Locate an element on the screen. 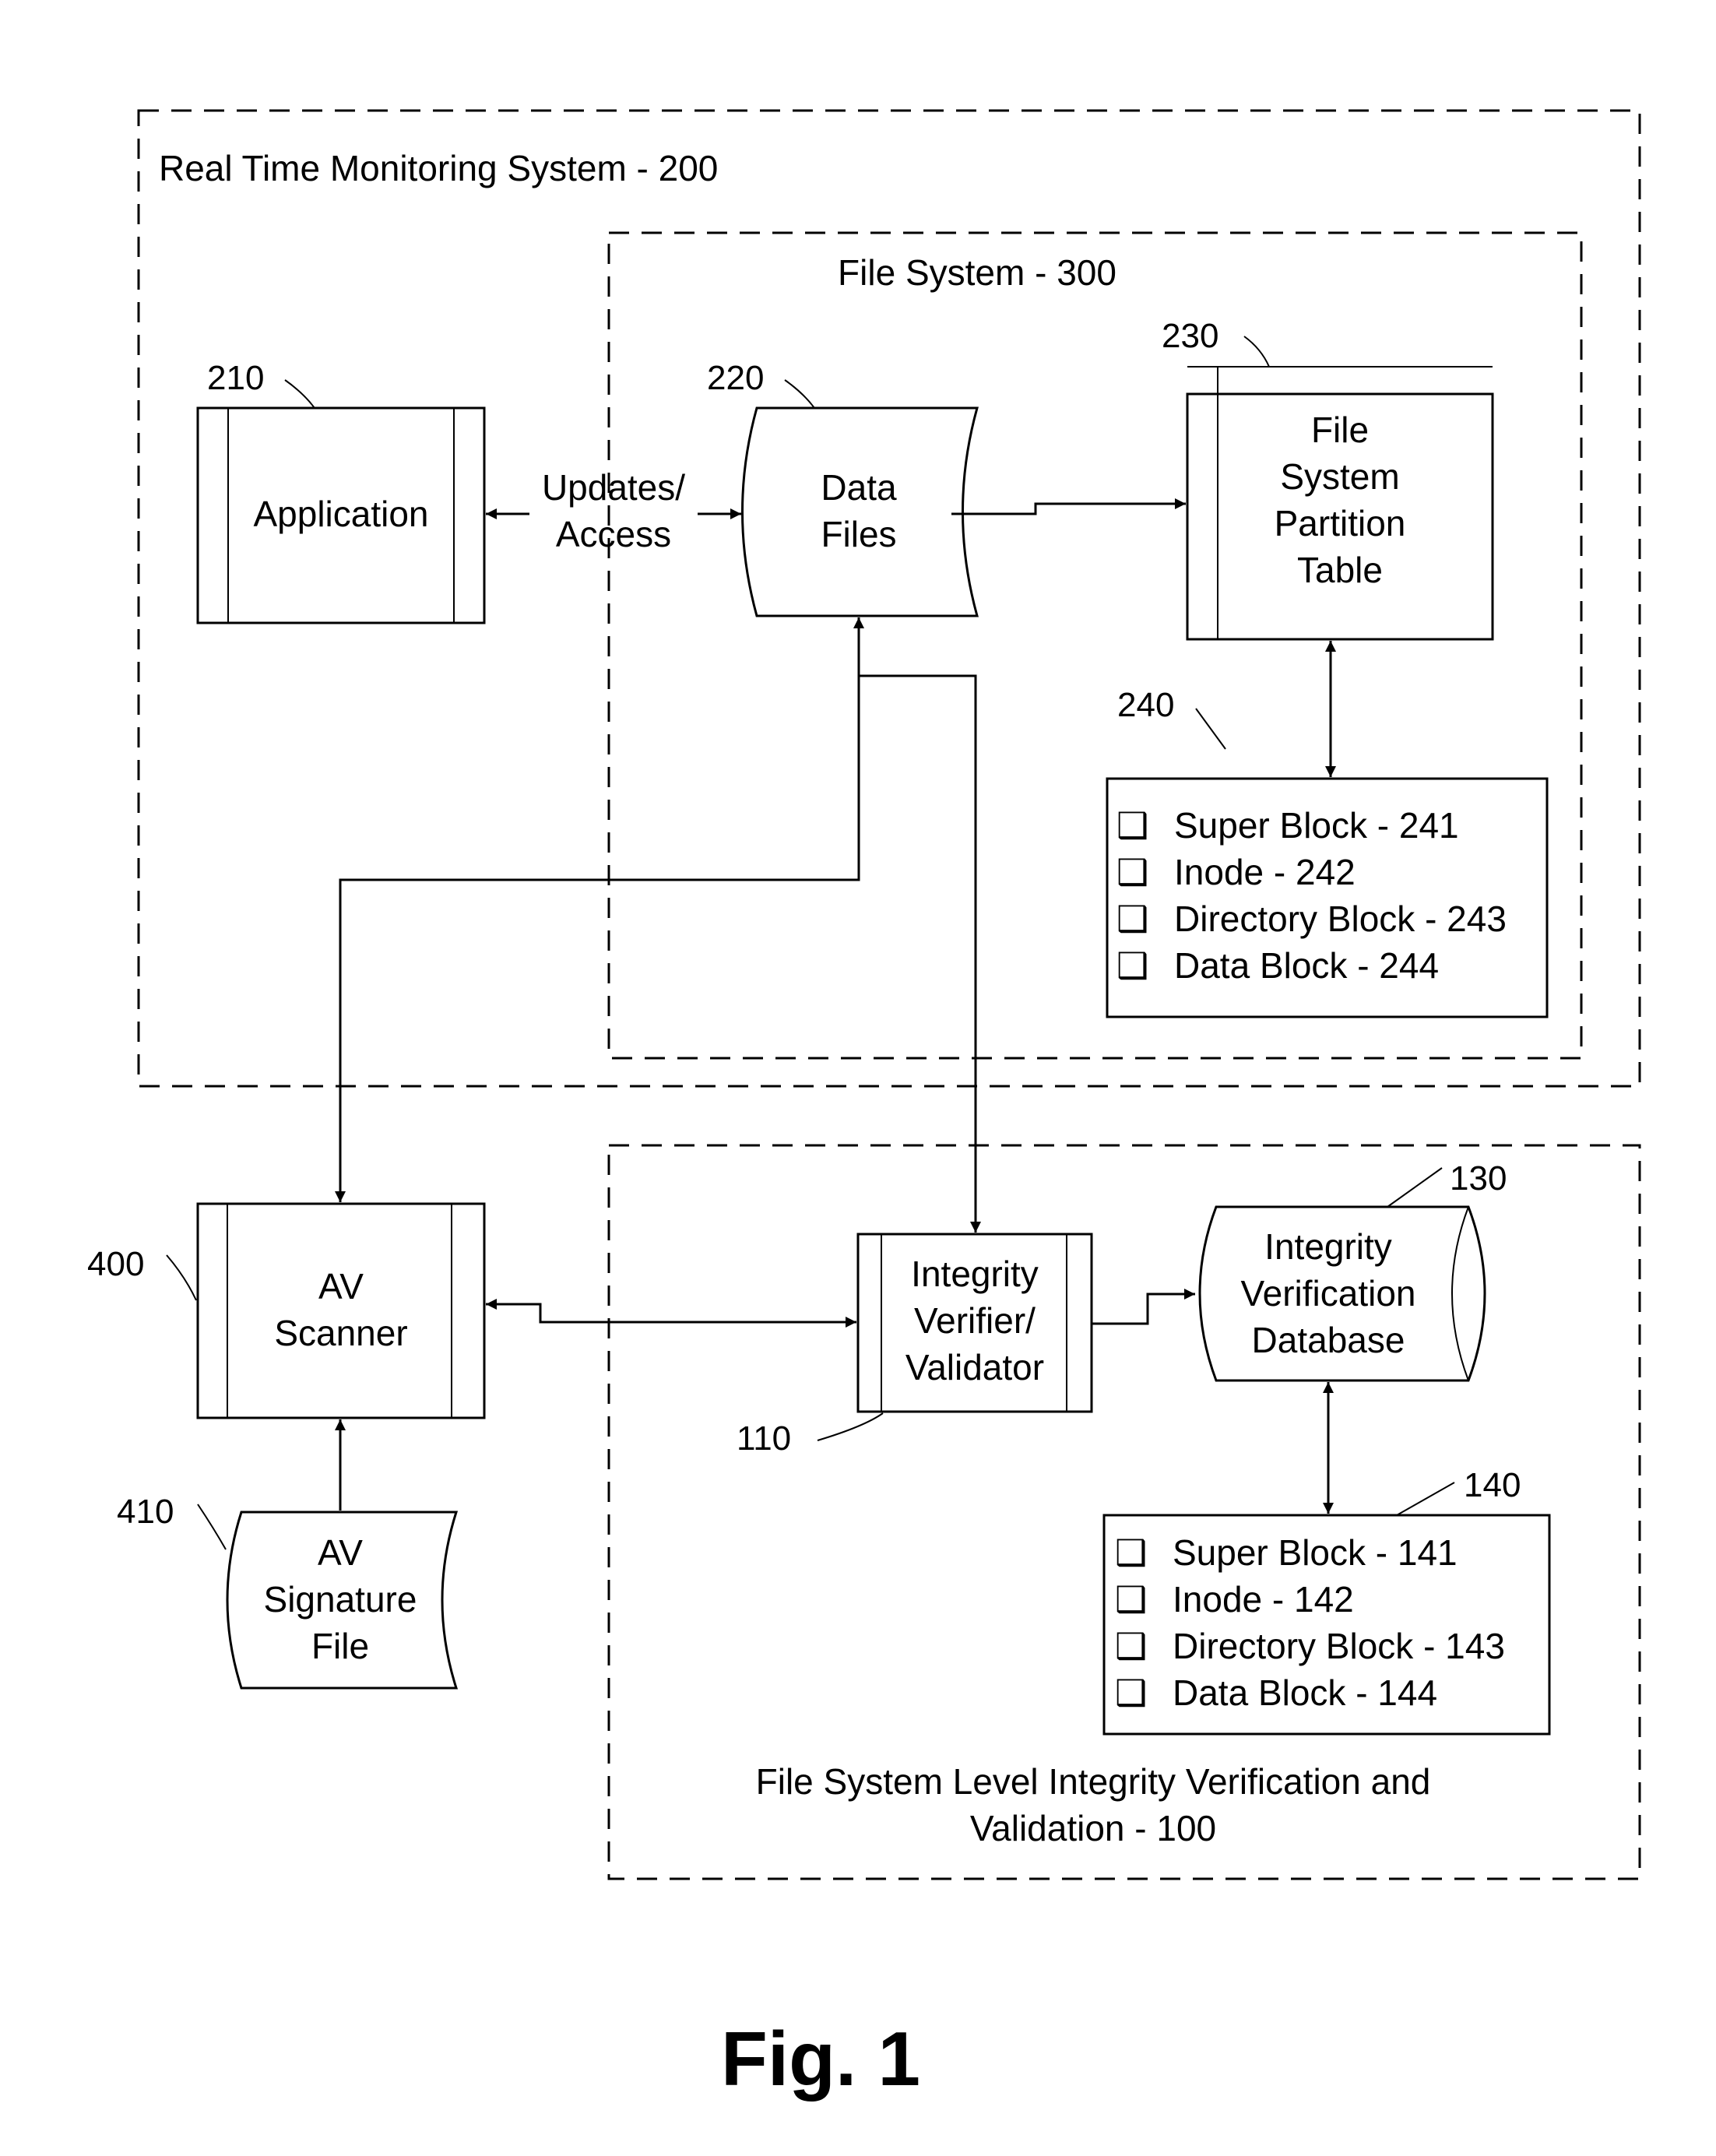  av-scanner-ref: 400 is located at coordinates (115, 1264).